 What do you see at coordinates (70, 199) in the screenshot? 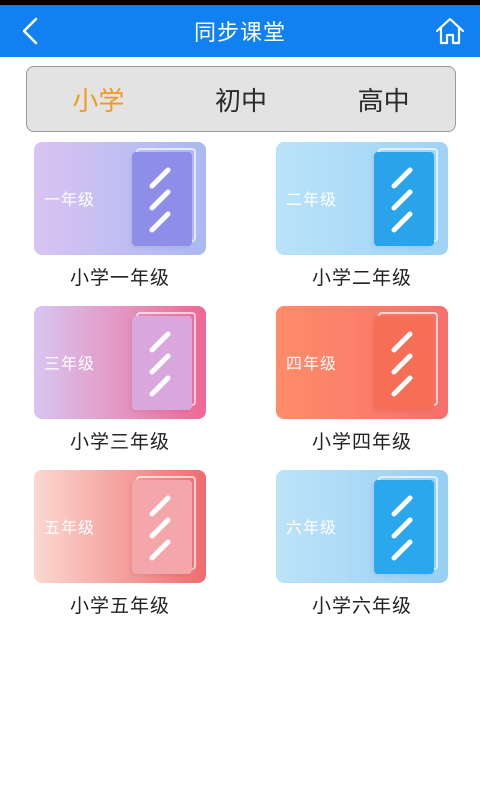
I see `grade-banner-label: 一年级` at bounding box center [70, 199].